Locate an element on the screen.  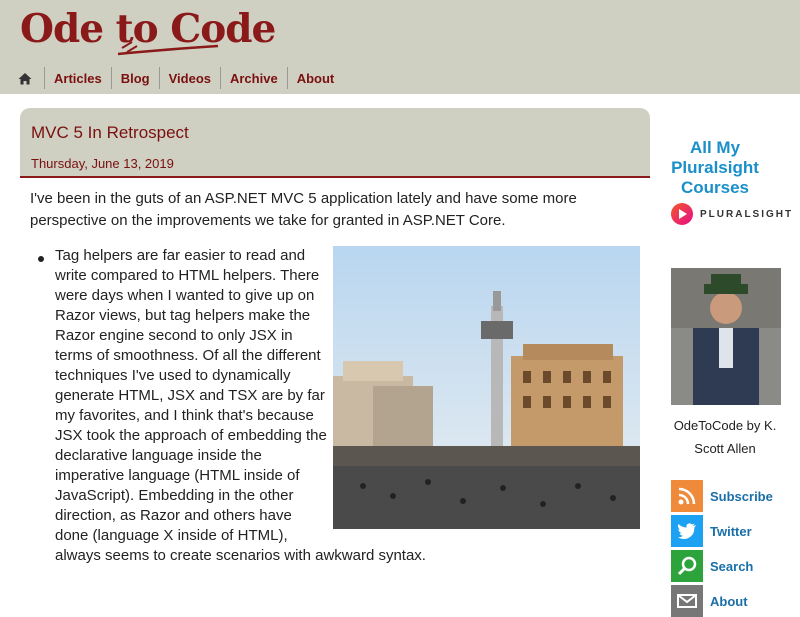
envelope-icon is located at coordinates (687, 601).